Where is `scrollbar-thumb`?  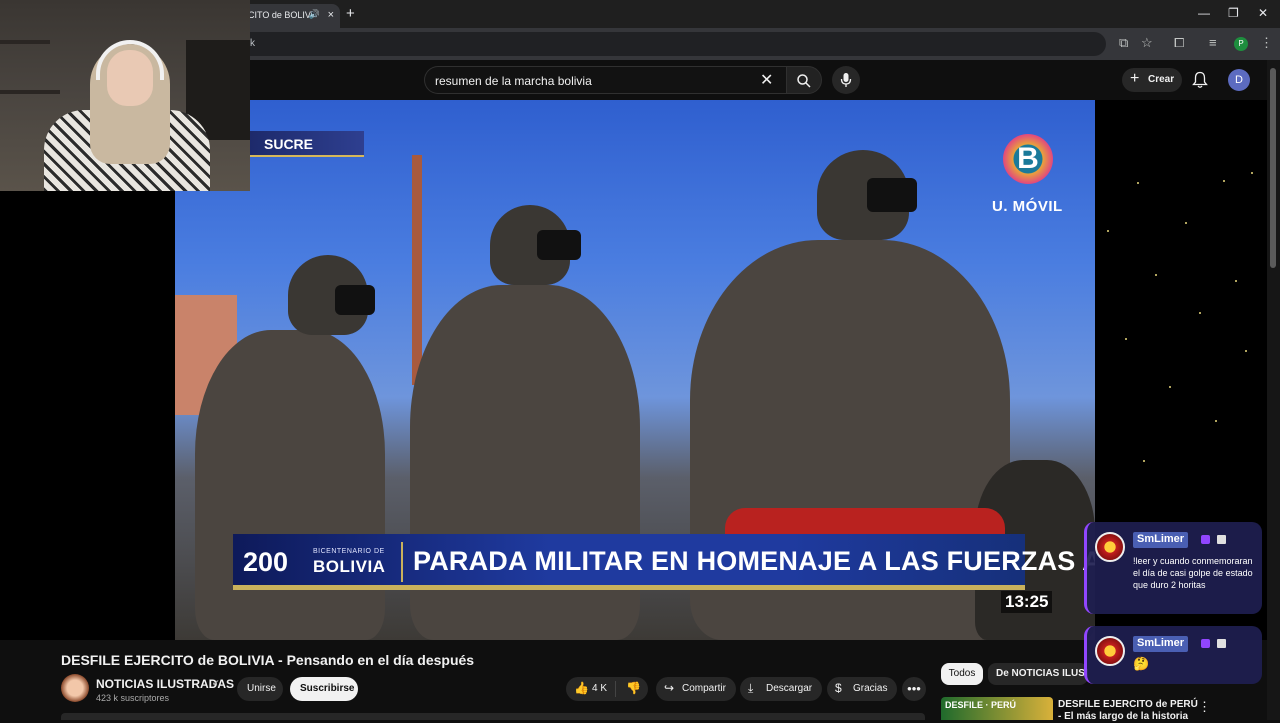
scrollbar-thumb is located at coordinates (1273, 168).